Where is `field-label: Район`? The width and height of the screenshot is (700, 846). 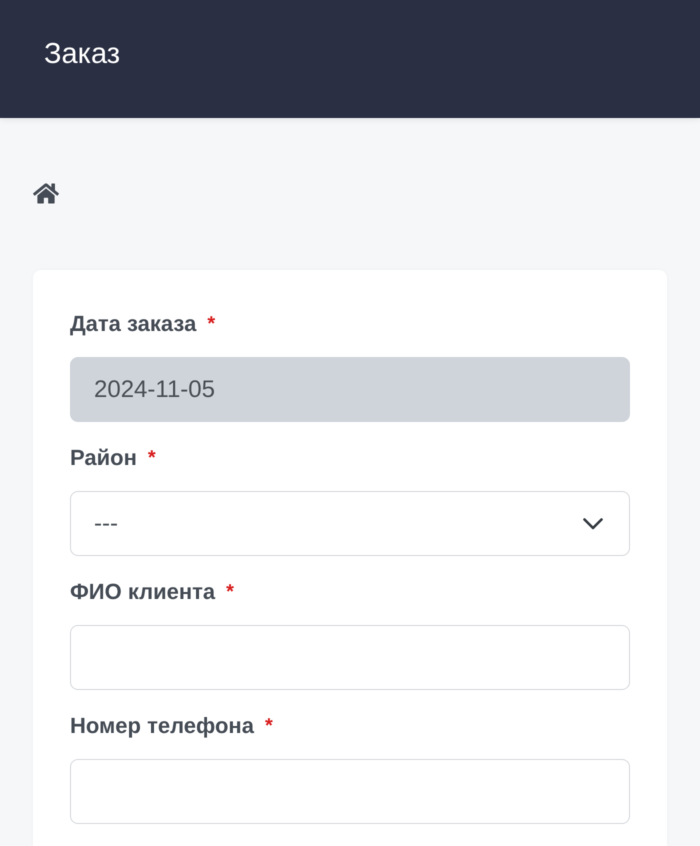 field-label: Район is located at coordinates (103, 458).